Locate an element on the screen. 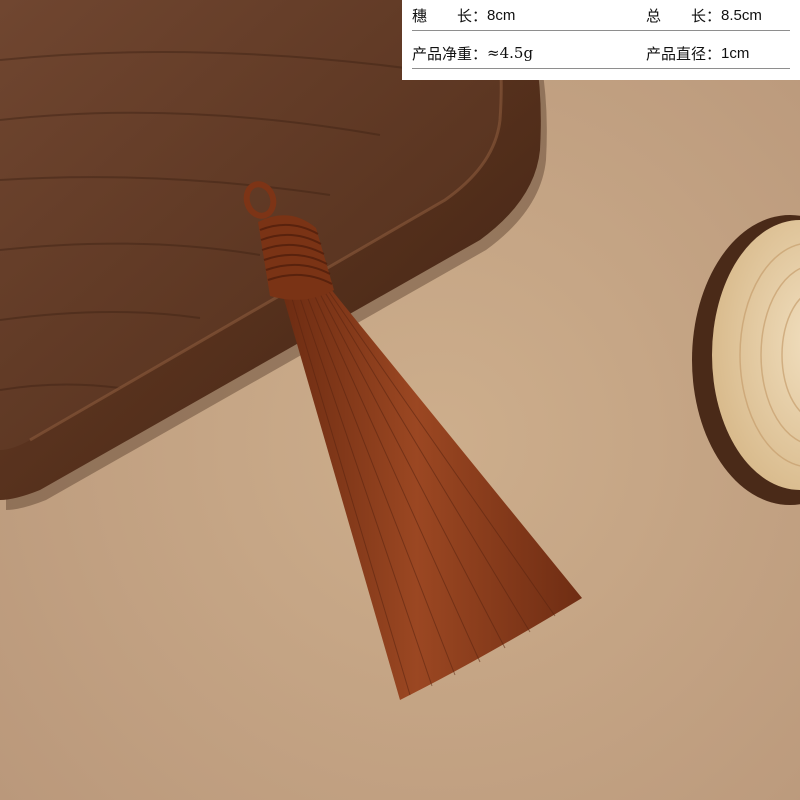 This screenshot has height=800, width=800. spec-row-weight-diameter: 产品净重： ≈4.5g 产品直径： 1cm is located at coordinates (601, 53).